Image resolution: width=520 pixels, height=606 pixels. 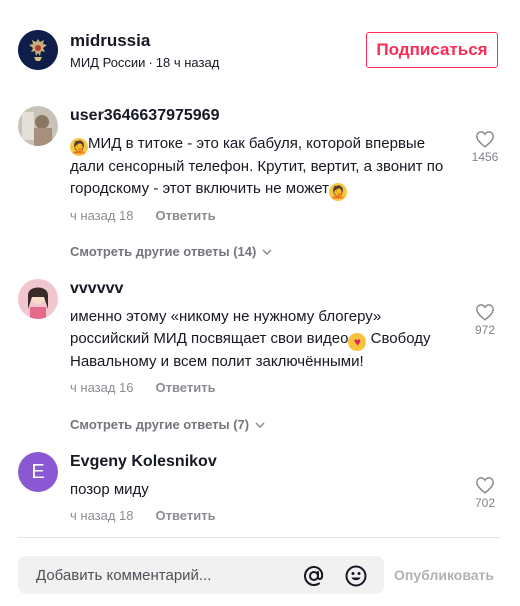 What do you see at coordinates (485, 157) in the screenshot?
I see `like-count: 1456` at bounding box center [485, 157].